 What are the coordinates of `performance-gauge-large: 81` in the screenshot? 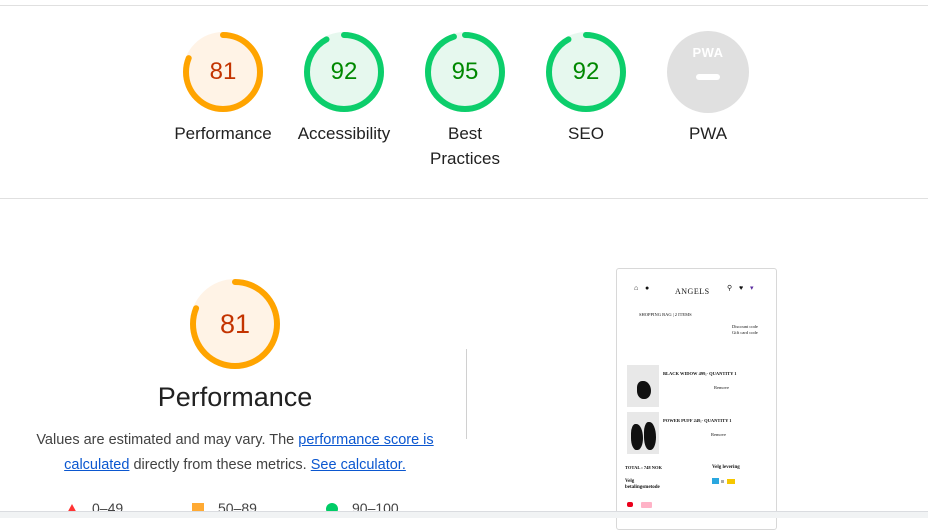 It's located at (235, 324).